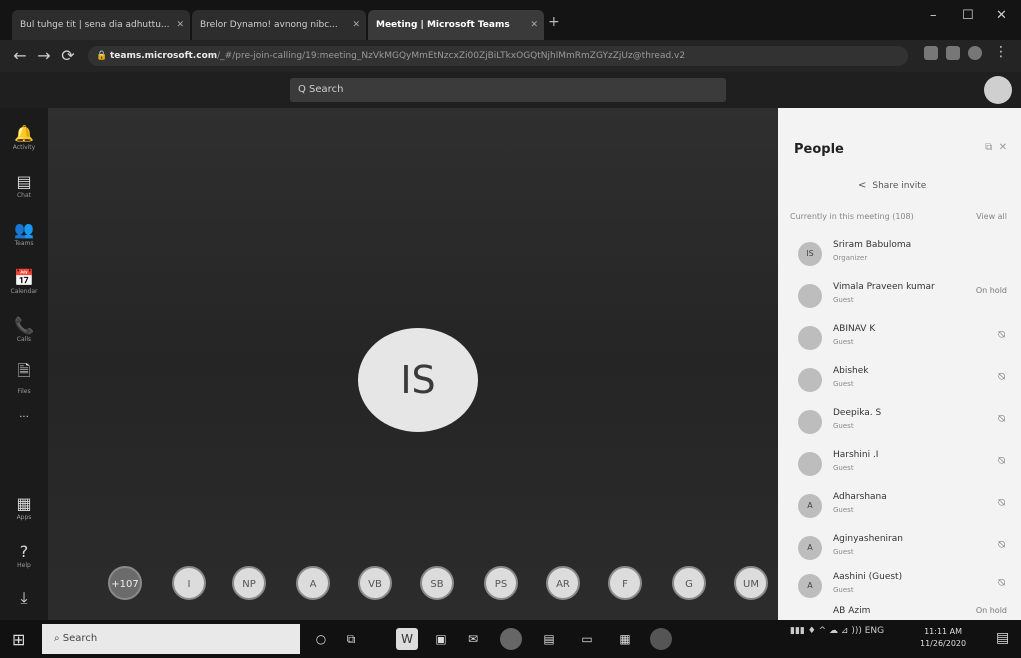 This screenshot has width=1021, height=658. What do you see at coordinates (20, 55) in the screenshot?
I see `back-button: ←` at bounding box center [20, 55].